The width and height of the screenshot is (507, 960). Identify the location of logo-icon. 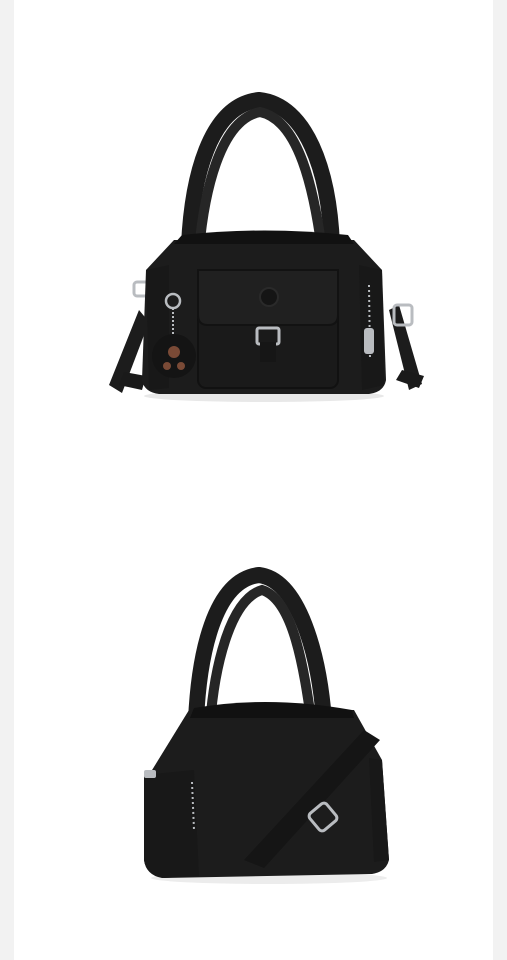
(269, 297).